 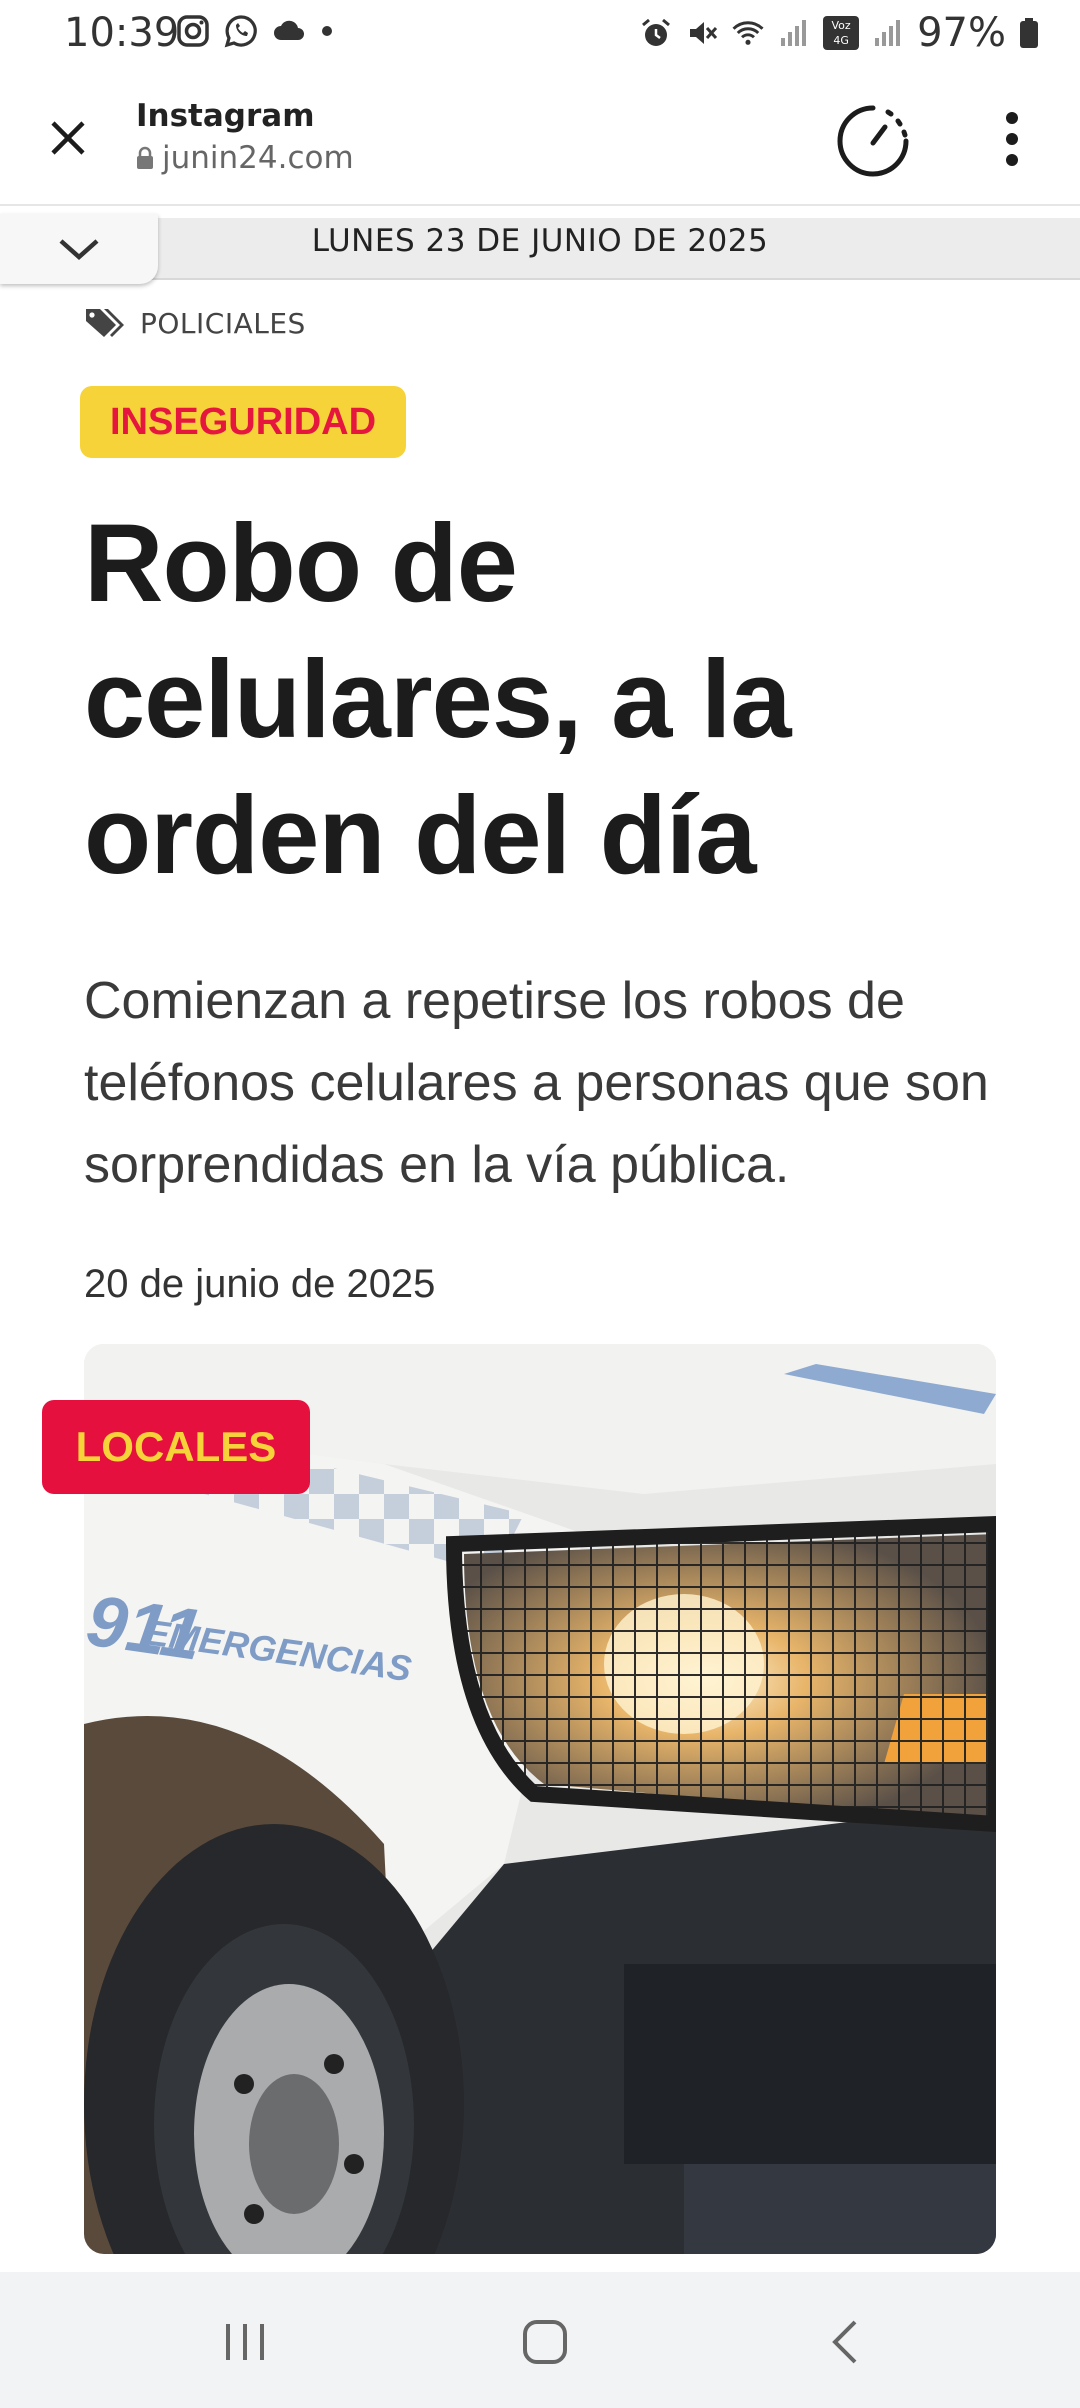 What do you see at coordinates (243, 422) in the screenshot?
I see `tag-badge: INSEGURIDAD` at bounding box center [243, 422].